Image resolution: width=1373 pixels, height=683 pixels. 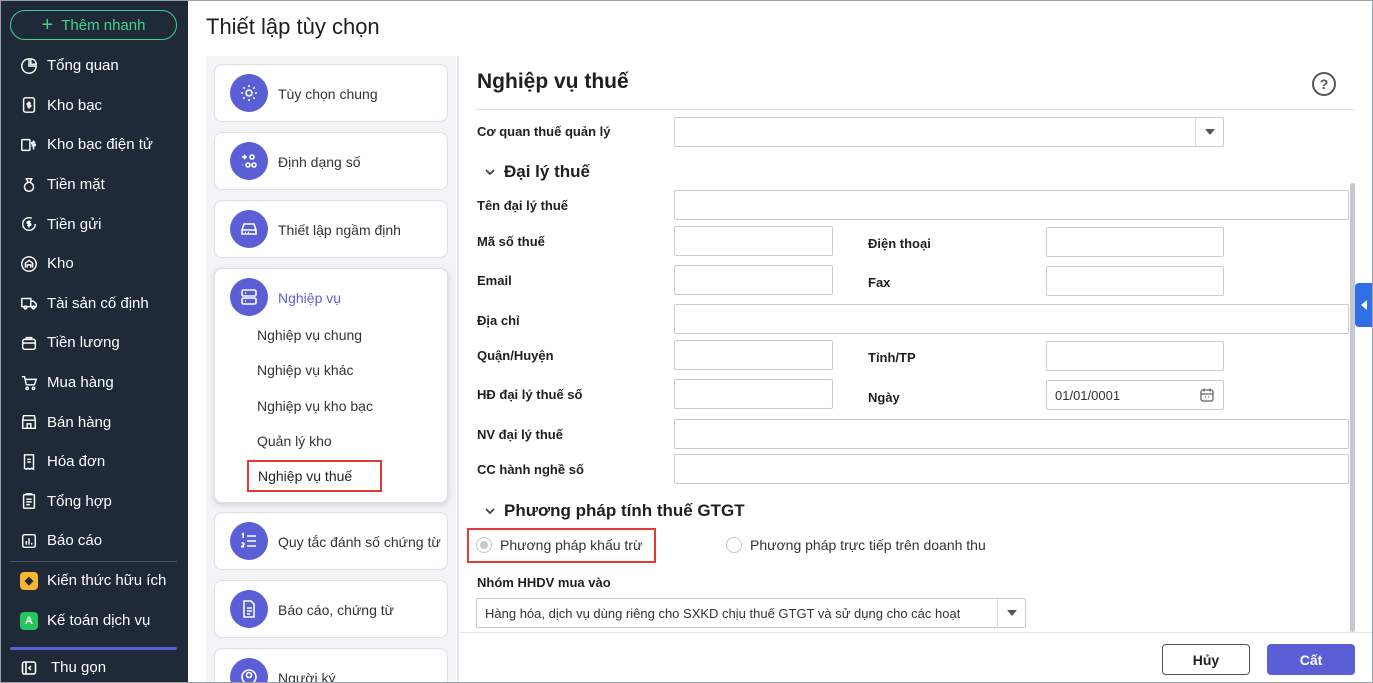 I want to click on radio-label: Phương pháp khấu trừ, so click(x=571, y=545).